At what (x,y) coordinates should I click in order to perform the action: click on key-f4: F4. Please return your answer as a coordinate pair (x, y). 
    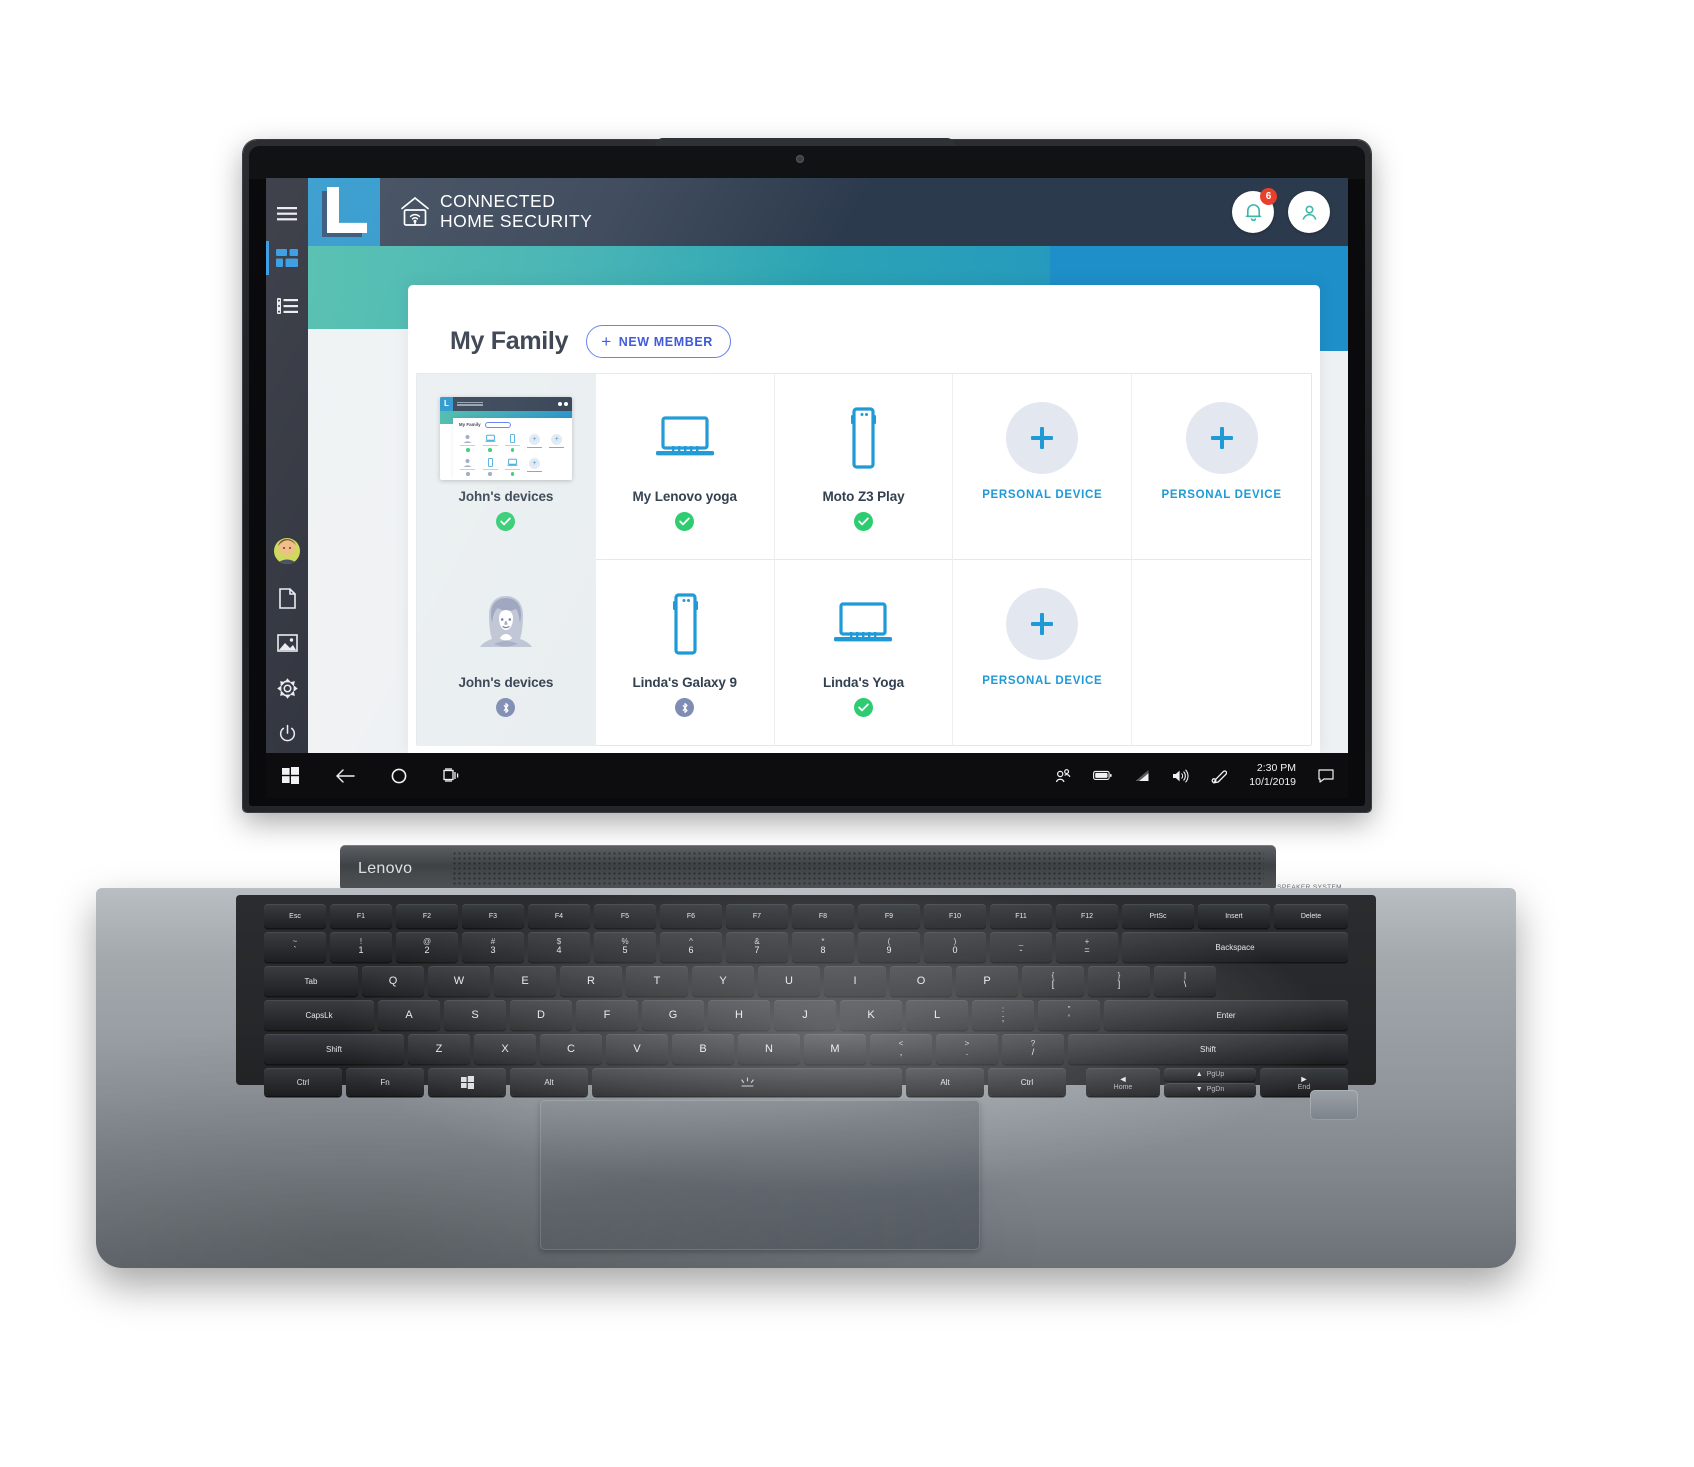
    Looking at the image, I should click on (559, 916).